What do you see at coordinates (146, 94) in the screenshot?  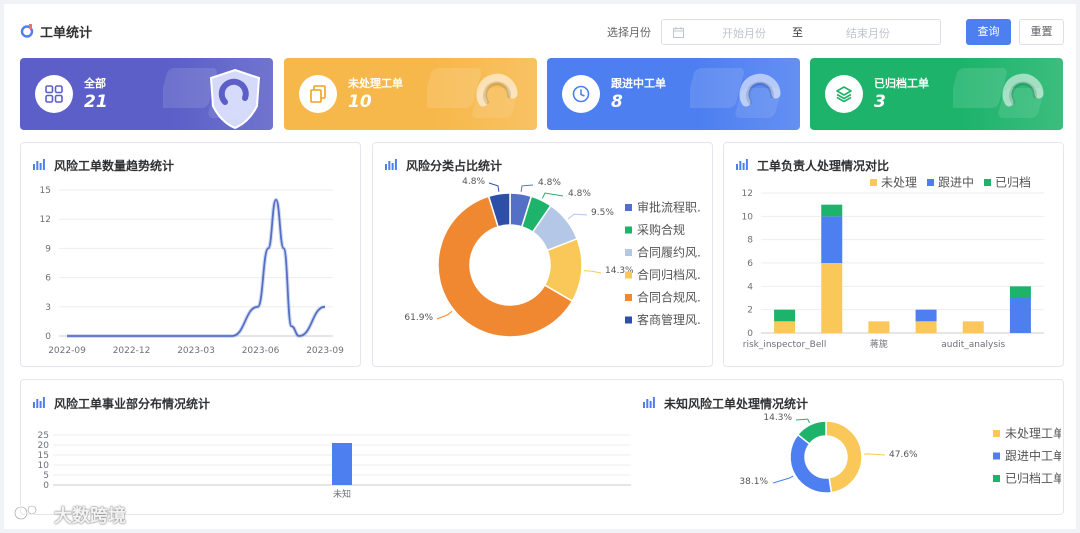 I see `stat-card-all: 全部 21` at bounding box center [146, 94].